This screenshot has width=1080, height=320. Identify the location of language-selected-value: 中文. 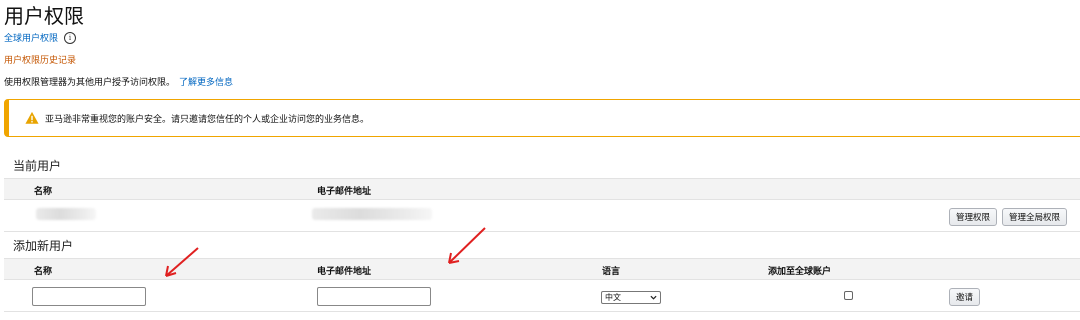
(613, 297).